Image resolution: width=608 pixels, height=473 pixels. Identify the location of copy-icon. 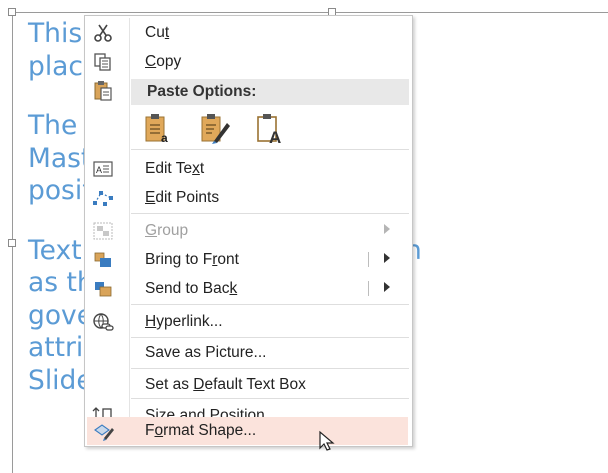
(103, 62).